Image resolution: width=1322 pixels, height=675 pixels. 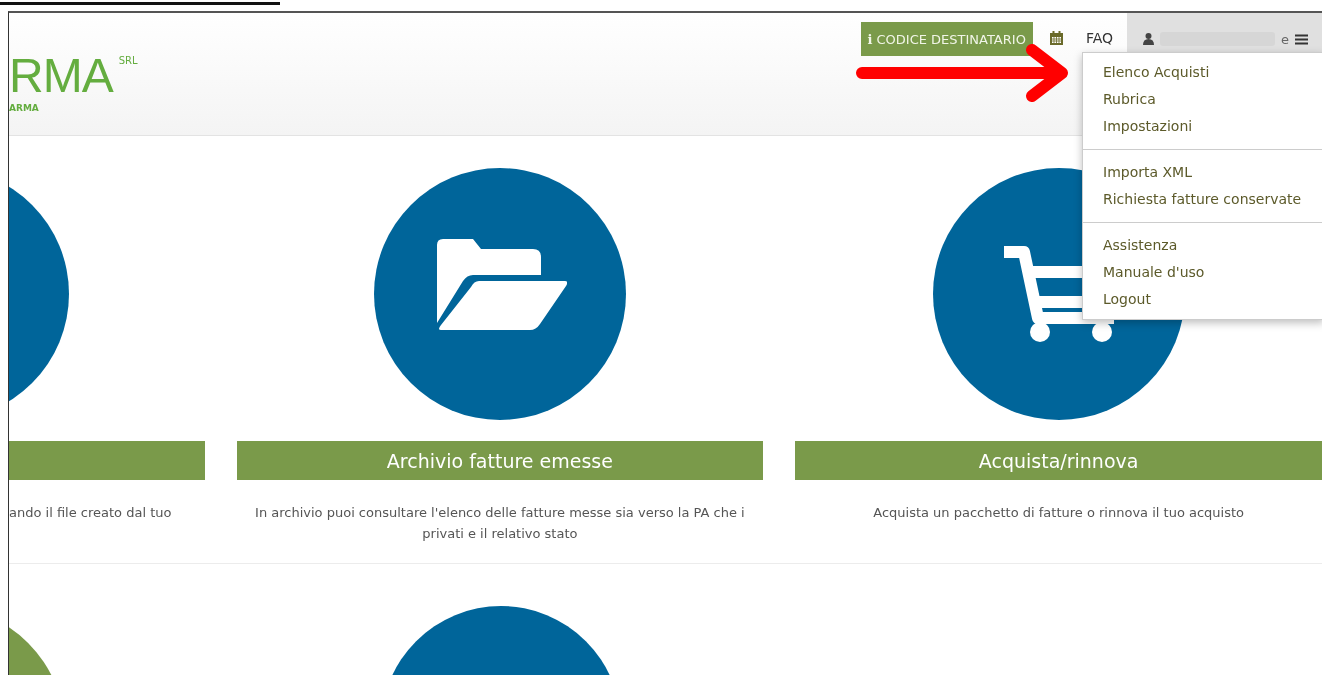 I want to click on user-icon, so click(x=1148, y=39).